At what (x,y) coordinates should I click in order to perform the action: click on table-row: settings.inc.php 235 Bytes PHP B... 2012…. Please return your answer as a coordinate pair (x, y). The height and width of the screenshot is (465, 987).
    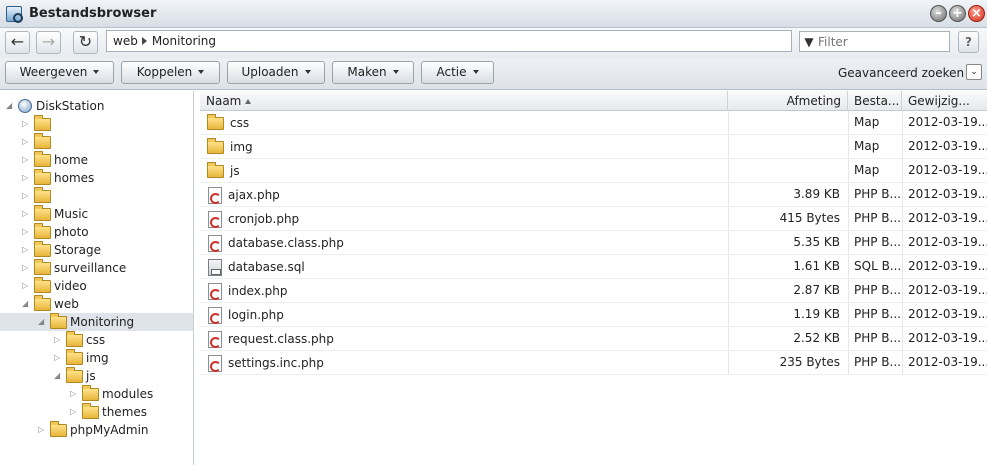
    Looking at the image, I should click on (593, 363).